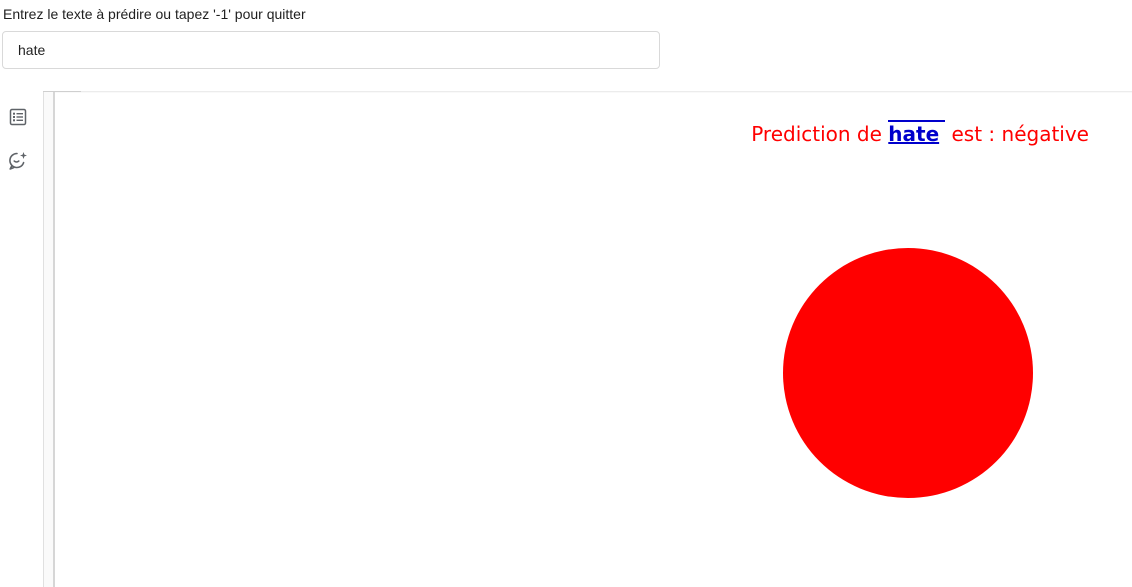 Image resolution: width=1132 pixels, height=587 pixels. I want to click on predicted-word-link: hate, so click(917, 133).